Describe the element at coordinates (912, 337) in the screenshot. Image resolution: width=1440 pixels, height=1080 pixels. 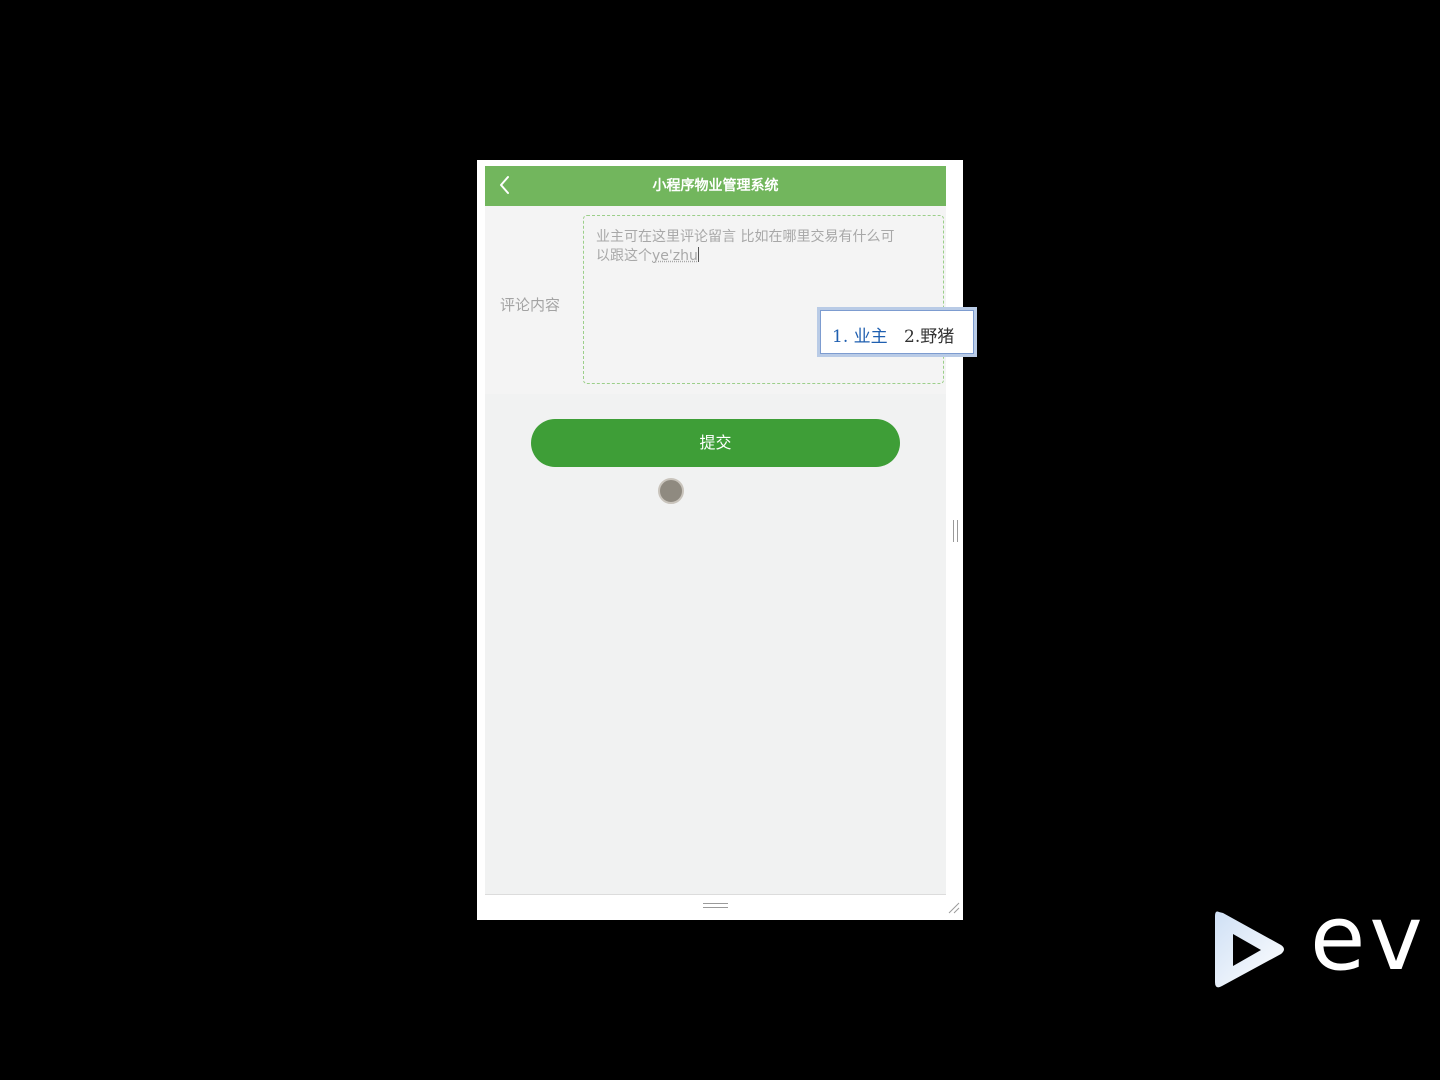
I see `ime-candidate-index: 2.` at that location.